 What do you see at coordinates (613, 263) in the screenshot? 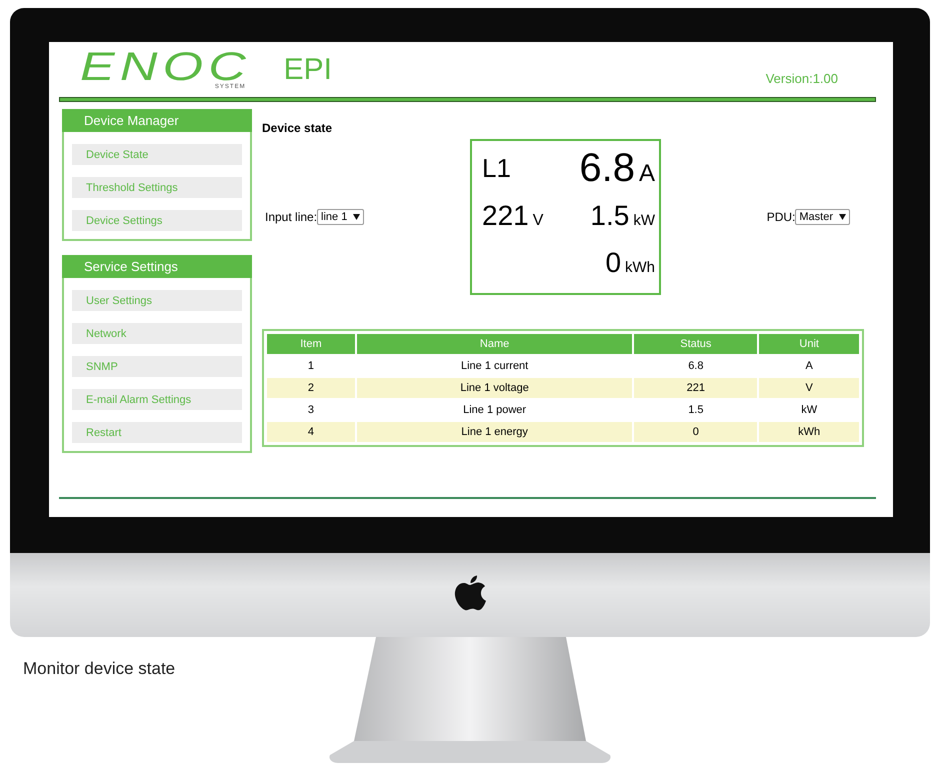
I see `gauge-value: 0` at bounding box center [613, 263].